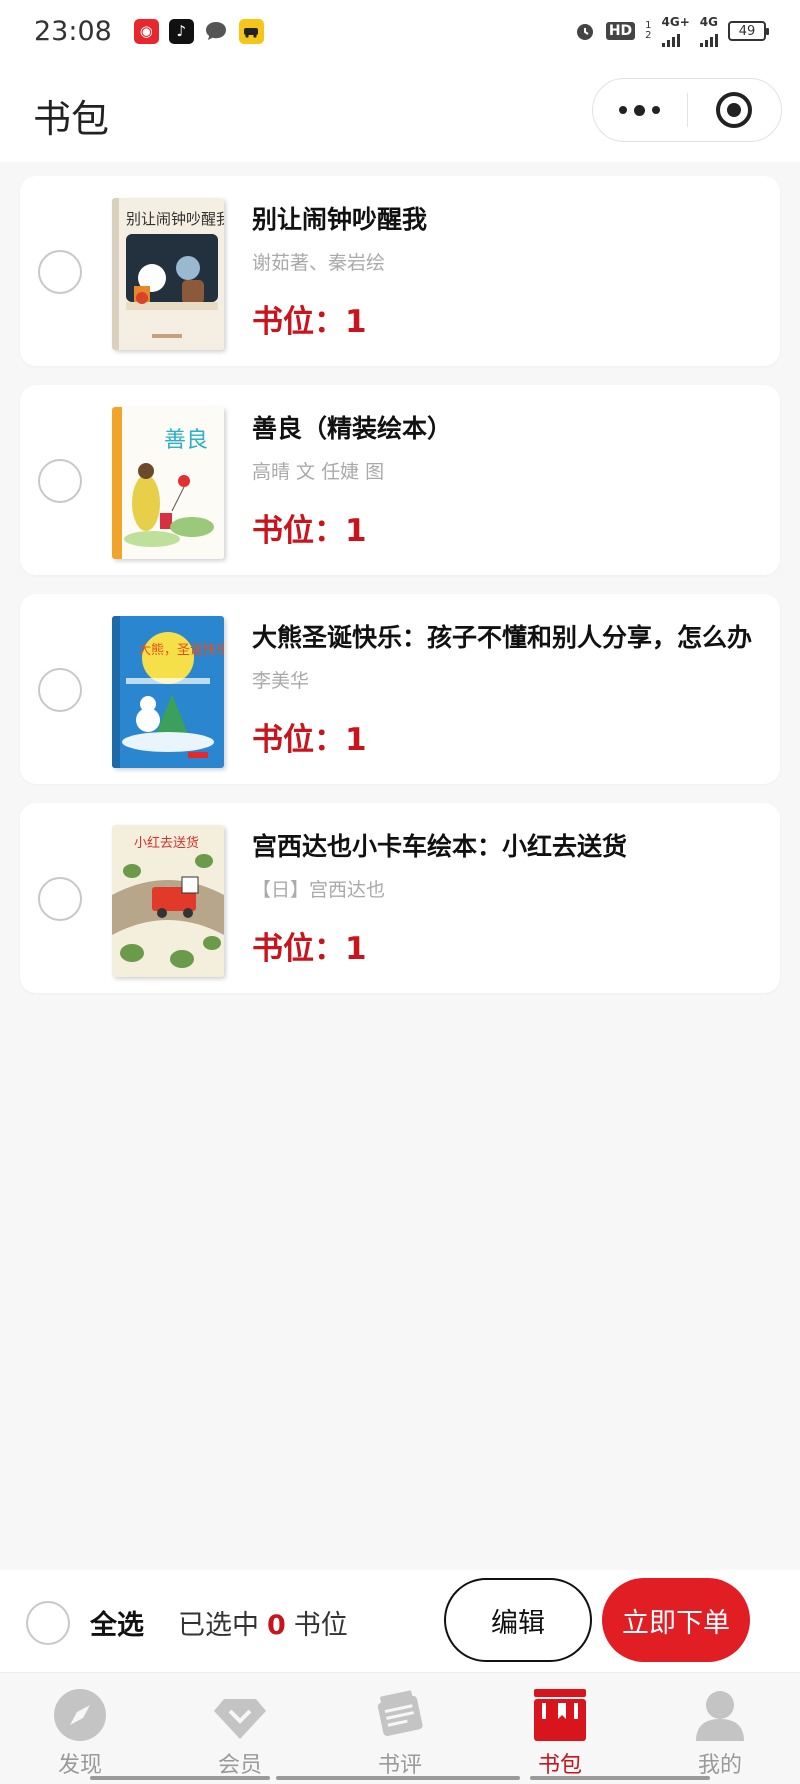 This screenshot has height=1784, width=800. Describe the element at coordinates (319, 890) in the screenshot. I see `book-author: 【日】宫西达也` at that location.